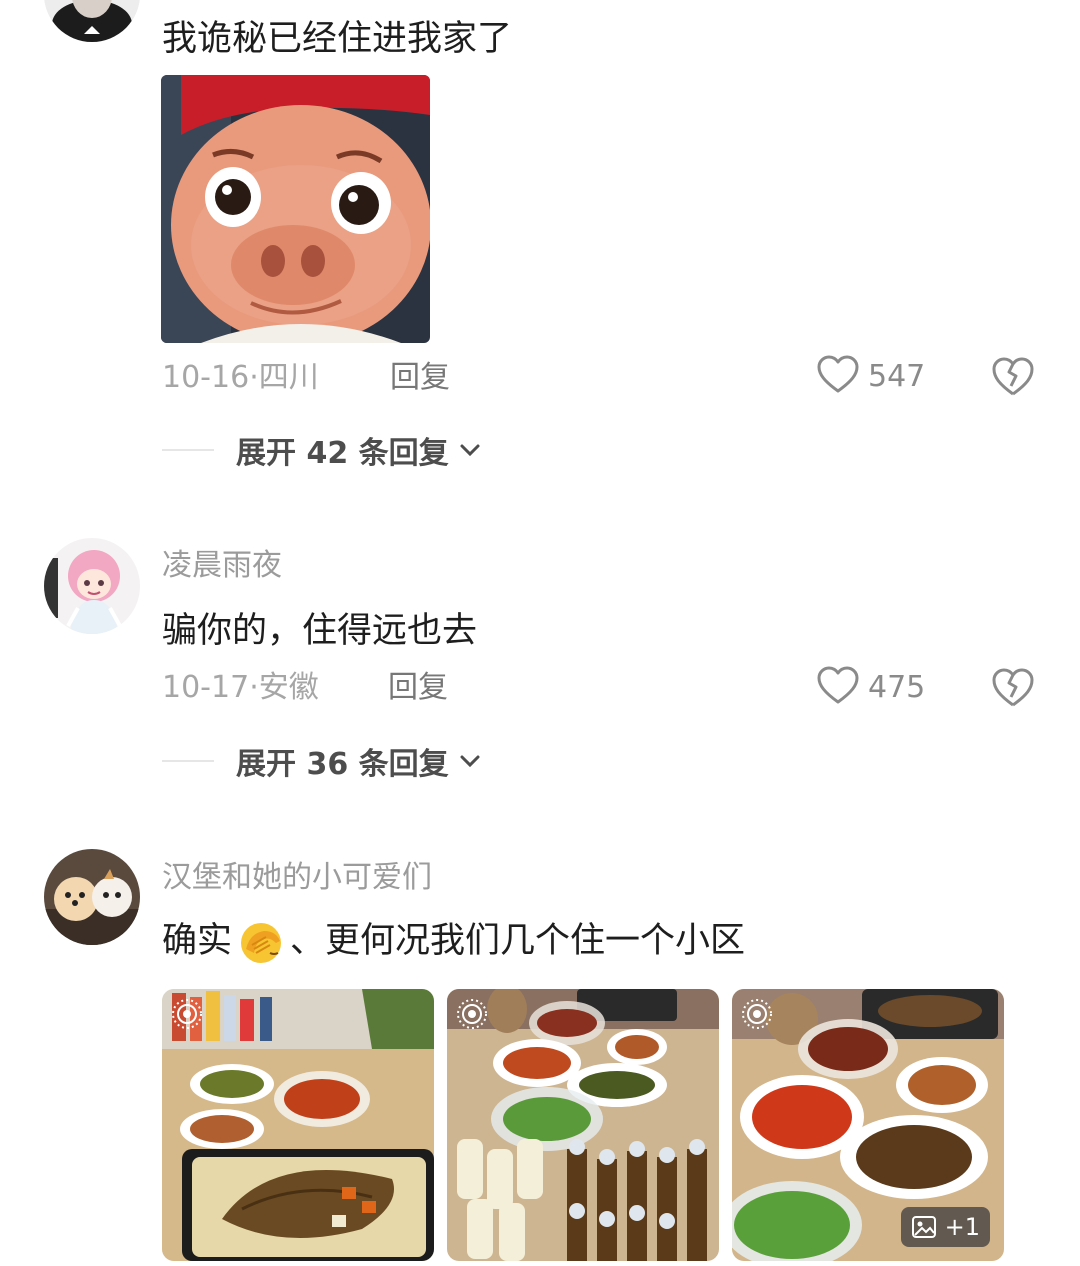  I want to click on comment-text: 确实 、更何况我们几个住一个小区, so click(453, 938).